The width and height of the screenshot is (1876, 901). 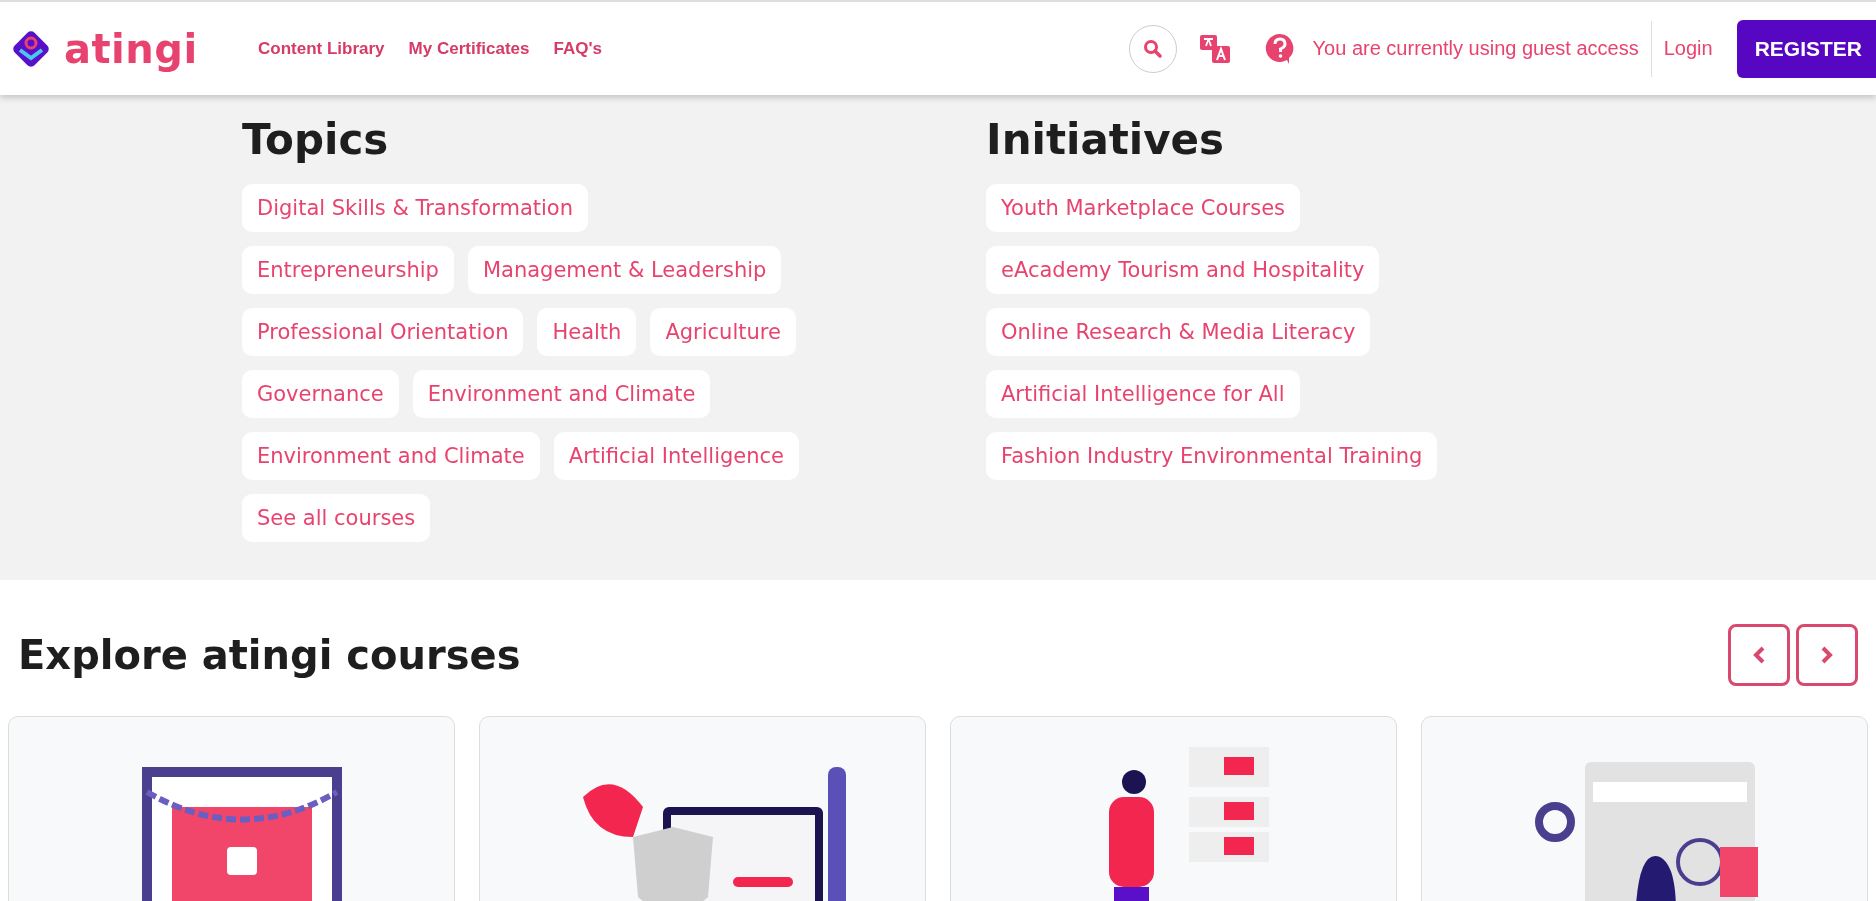 I want to click on section-heading: Topics, so click(x=316, y=139).